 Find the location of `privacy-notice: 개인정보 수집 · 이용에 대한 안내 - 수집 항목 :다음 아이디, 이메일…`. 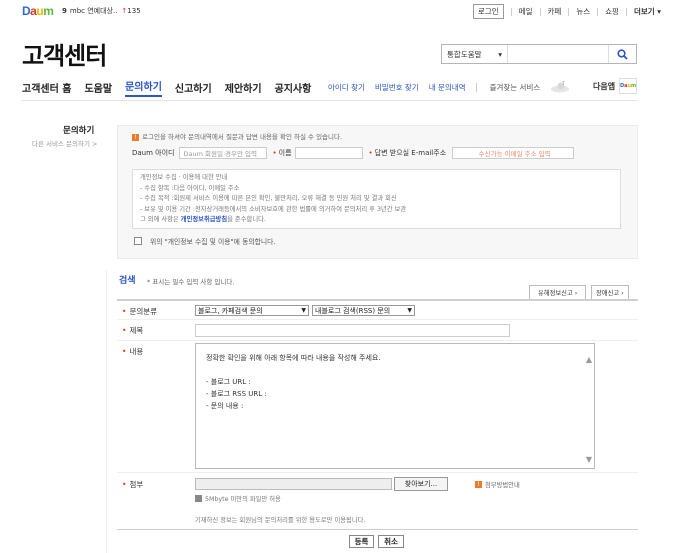

privacy-notice: 개인정보 수집 · 이용에 대한 안내 - 수집 항목 :다음 아이디, 이메일… is located at coordinates (376, 199).